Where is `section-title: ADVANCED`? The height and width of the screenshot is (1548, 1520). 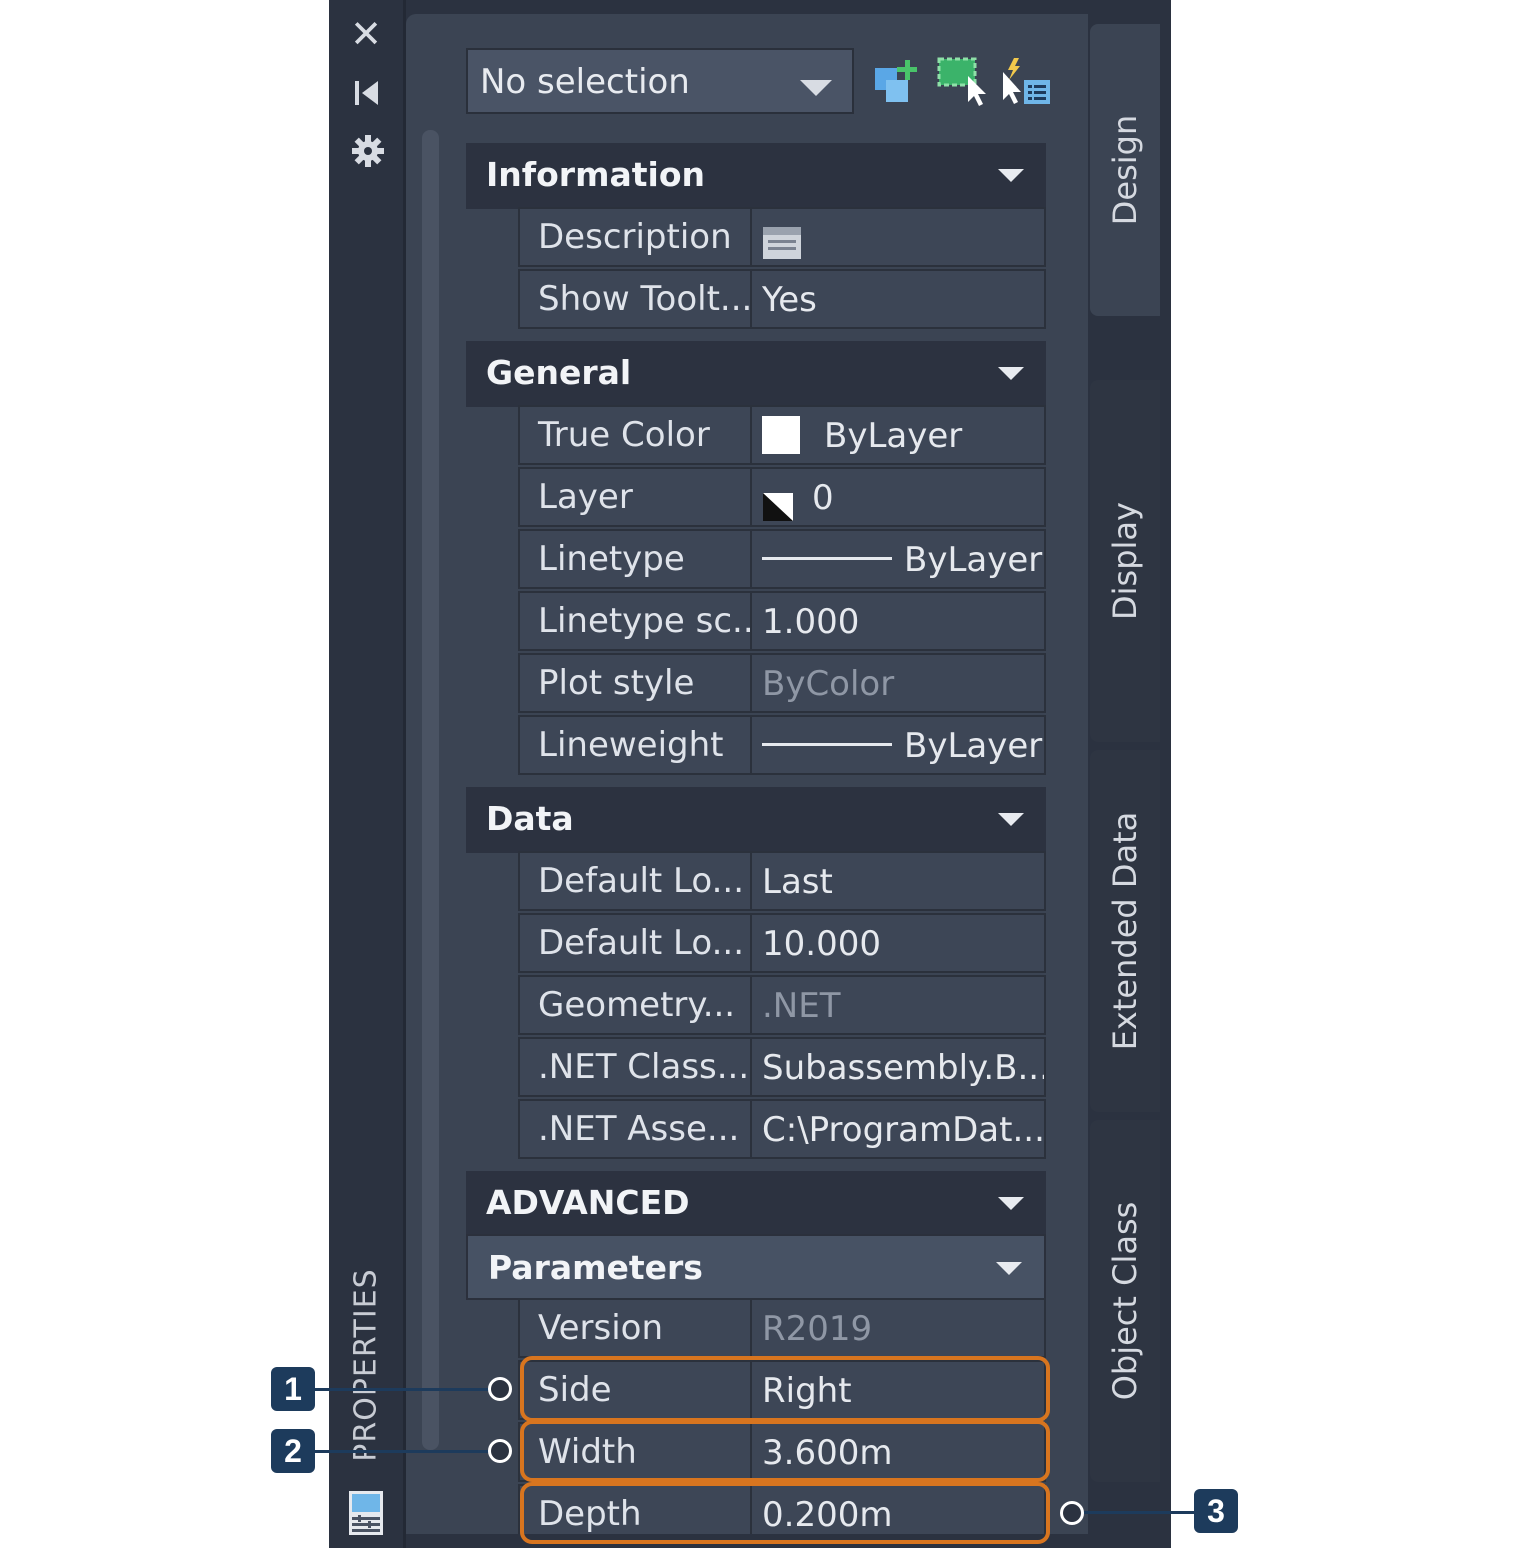
section-title: ADVANCED is located at coordinates (588, 1202).